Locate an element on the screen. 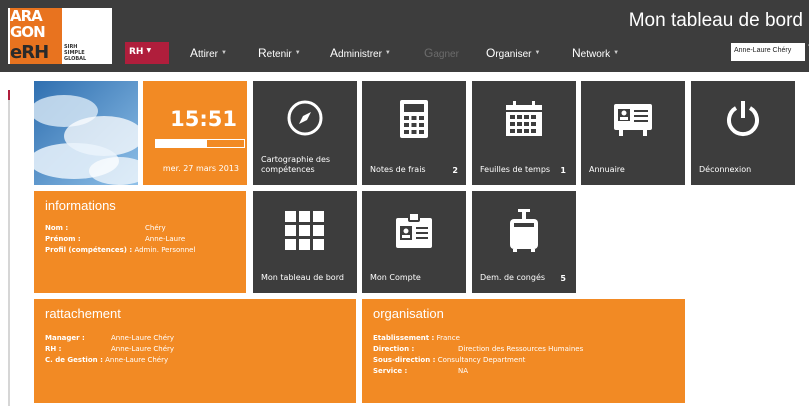  logo-text-line-3: eRH is located at coordinates (29, 52).